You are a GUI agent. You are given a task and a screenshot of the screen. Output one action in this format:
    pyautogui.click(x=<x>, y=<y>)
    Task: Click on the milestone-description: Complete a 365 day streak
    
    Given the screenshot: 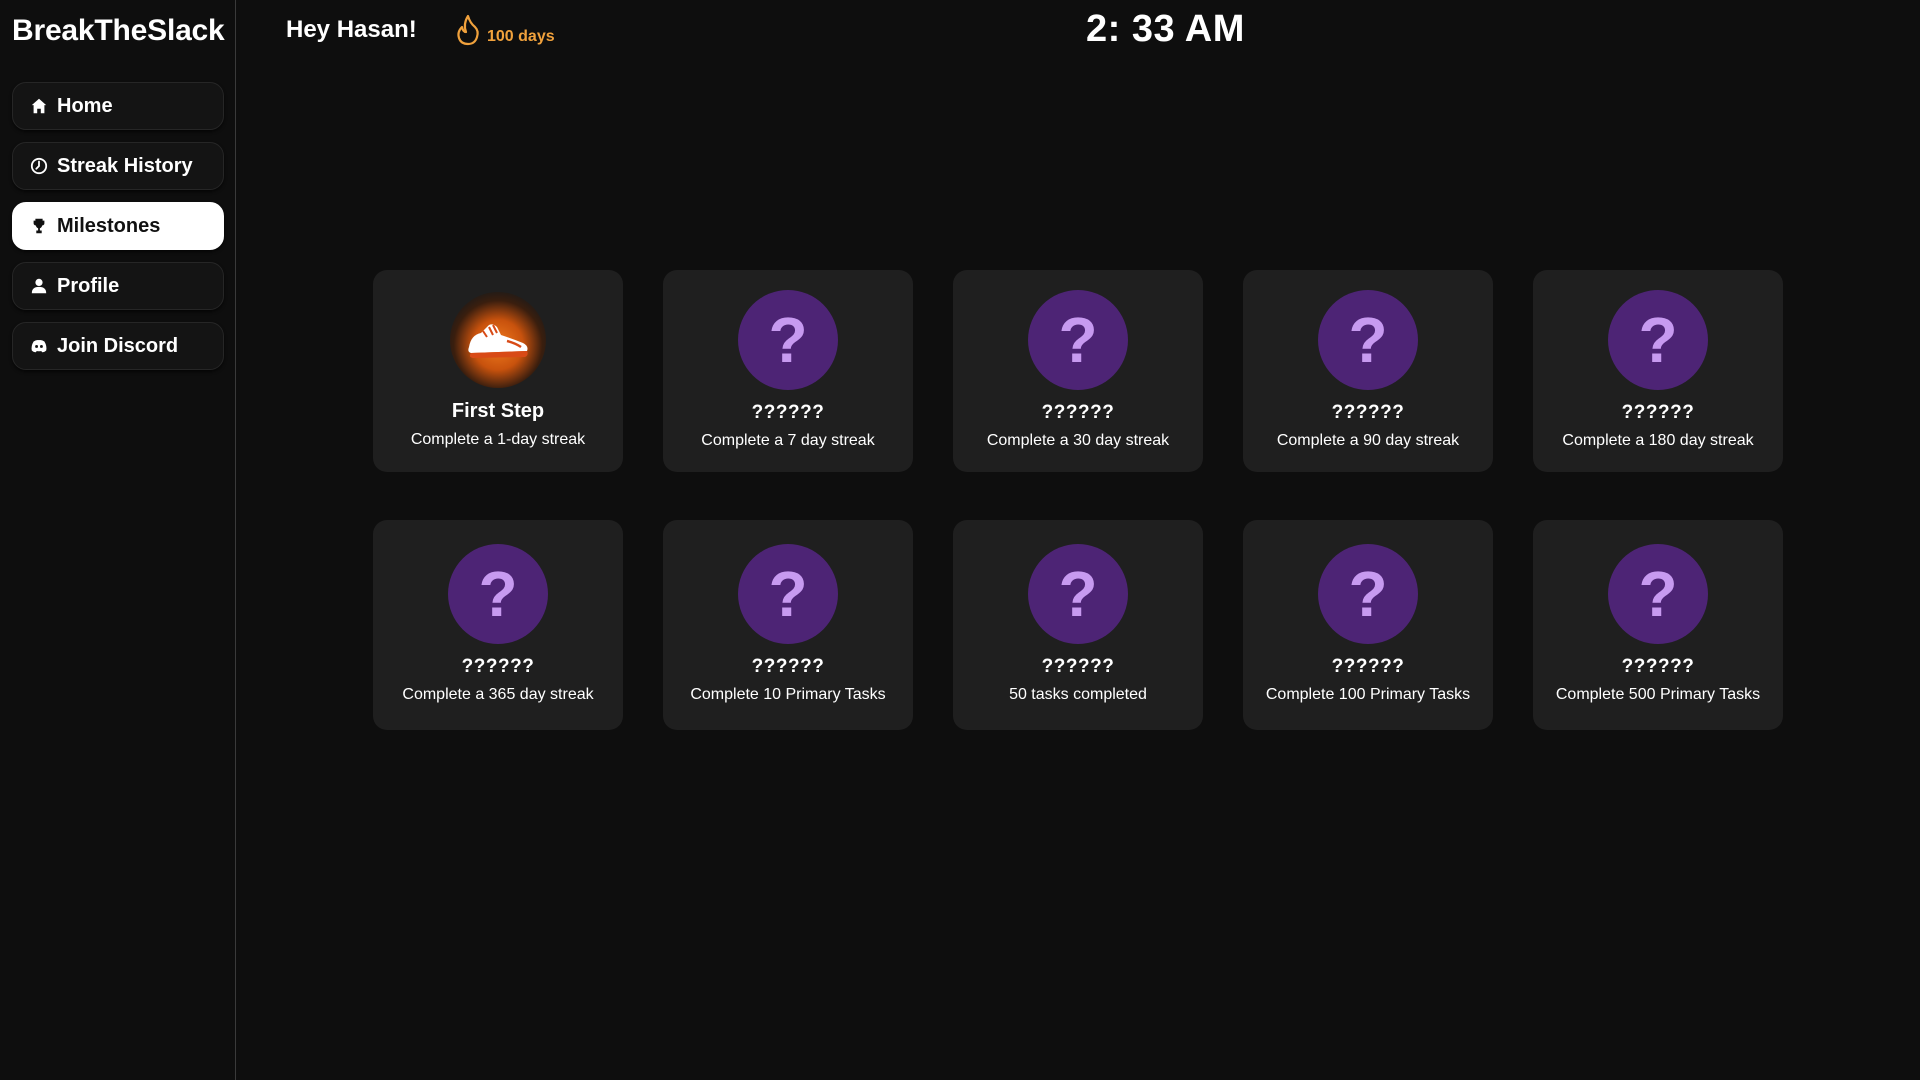 What is the action you would take?
    pyautogui.click(x=498, y=694)
    